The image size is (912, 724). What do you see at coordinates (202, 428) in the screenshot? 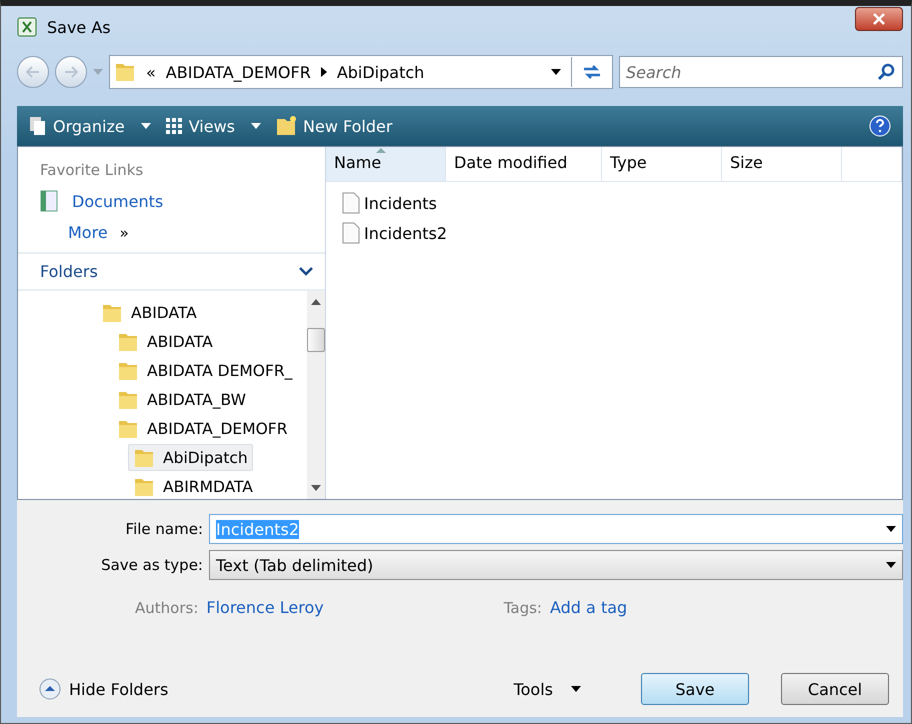
I see `folder-tree-item: ABIDATA_DEMOFR` at bounding box center [202, 428].